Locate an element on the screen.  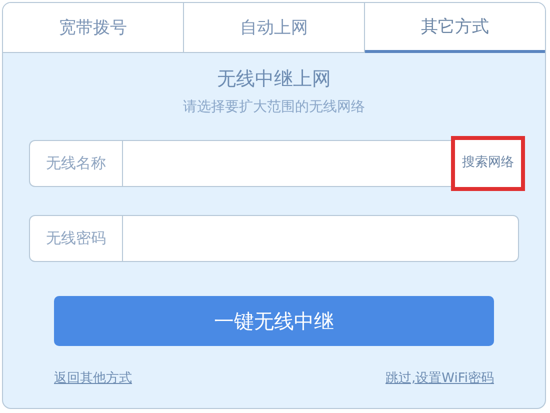
input-field: 无线密码 is located at coordinates (274, 238).